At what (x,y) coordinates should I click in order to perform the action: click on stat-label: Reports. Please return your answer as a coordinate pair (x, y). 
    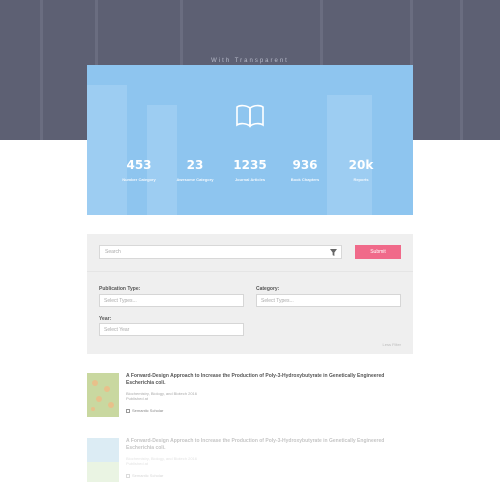
    Looking at the image, I should click on (361, 179).